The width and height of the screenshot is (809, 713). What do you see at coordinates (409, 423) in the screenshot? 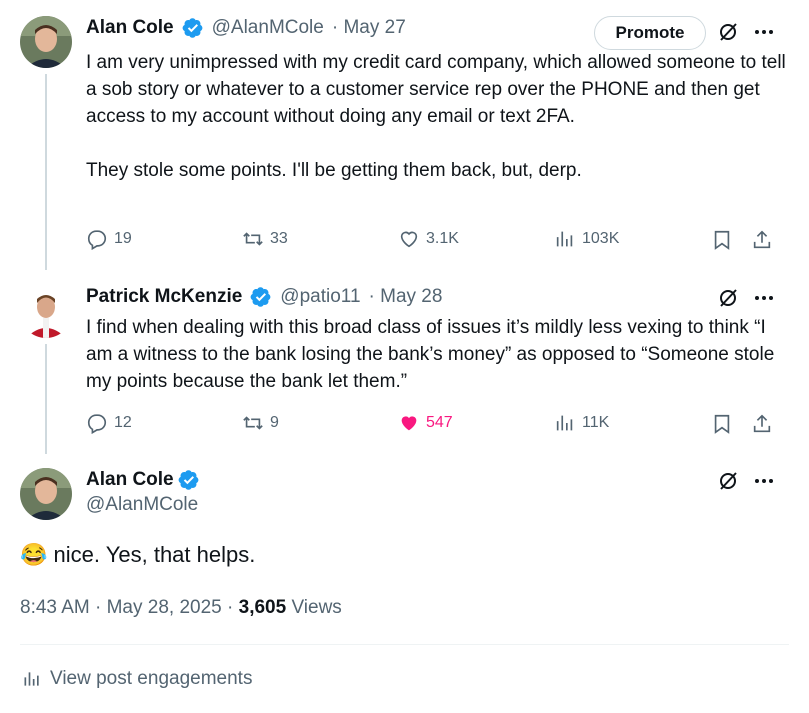
I see `heart-filled-icon` at bounding box center [409, 423].